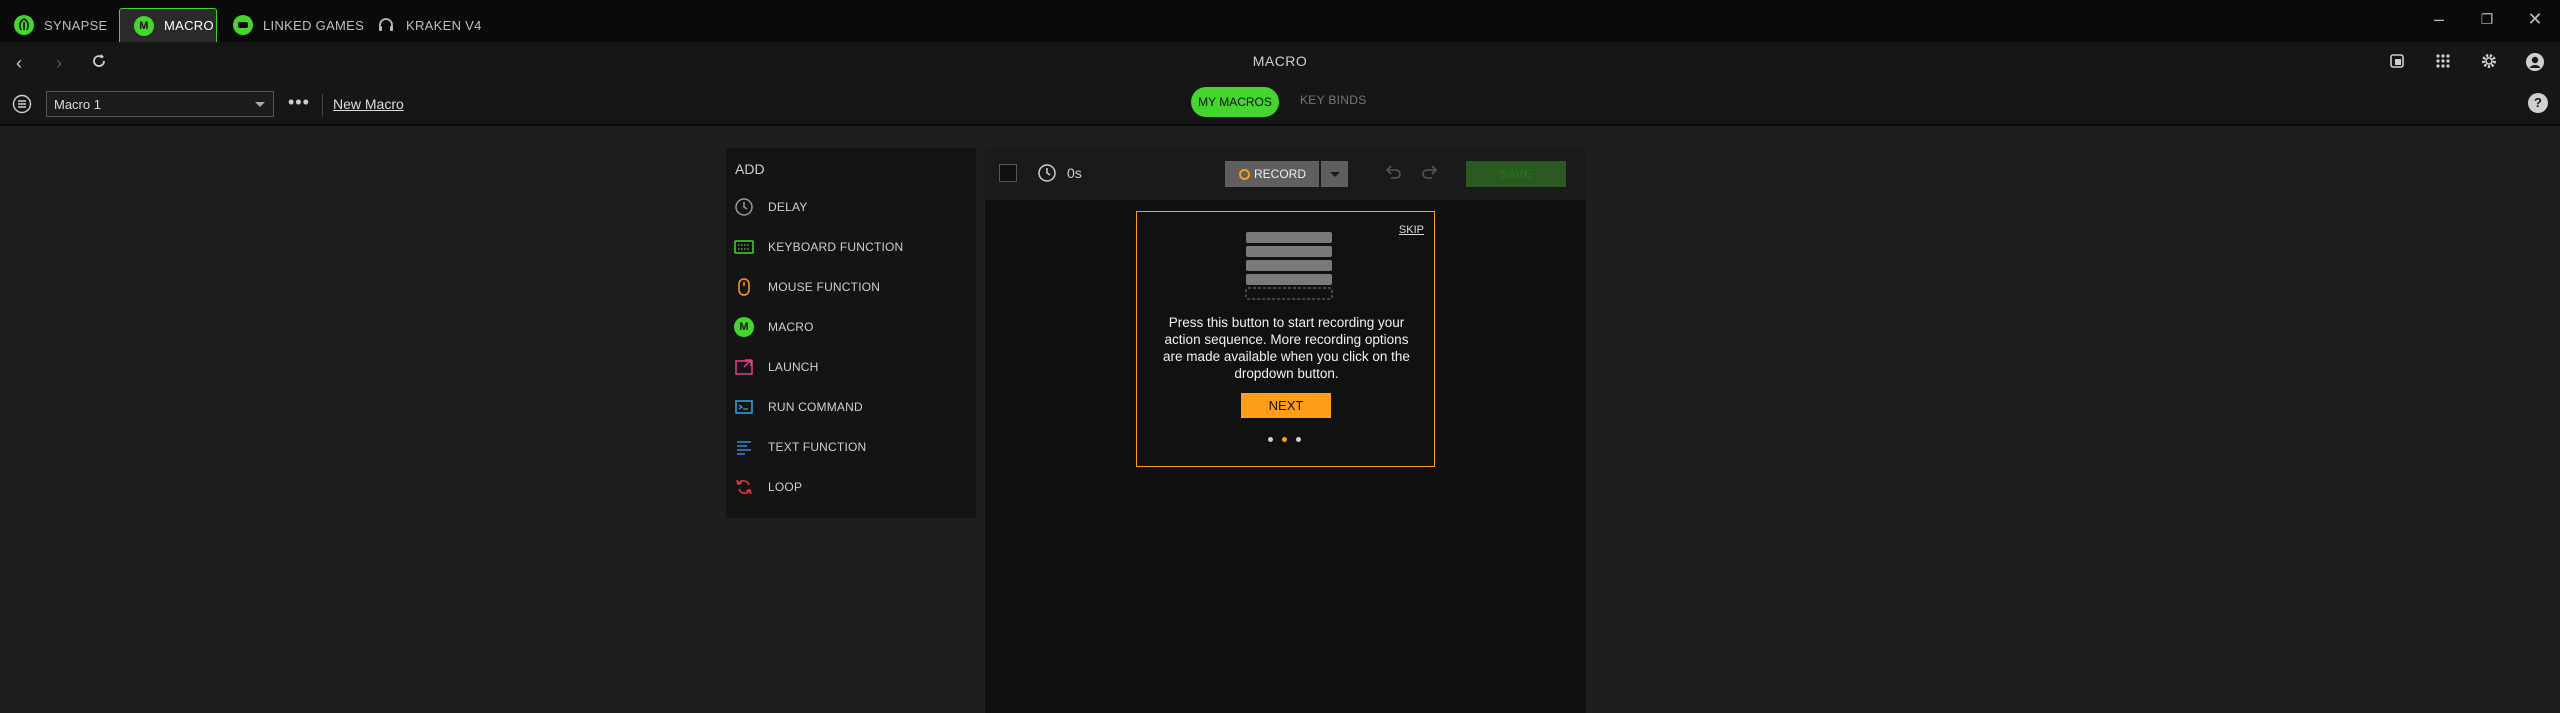  What do you see at coordinates (1244, 174) in the screenshot?
I see `record-icon` at bounding box center [1244, 174].